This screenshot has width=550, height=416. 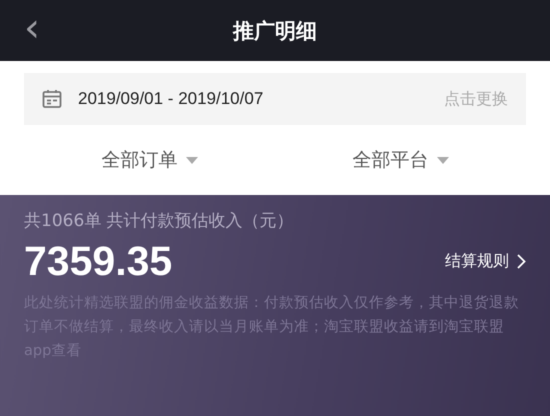 I want to click on summary-caption: 共1066单 共计付款预估收入（元）, so click(x=159, y=221).